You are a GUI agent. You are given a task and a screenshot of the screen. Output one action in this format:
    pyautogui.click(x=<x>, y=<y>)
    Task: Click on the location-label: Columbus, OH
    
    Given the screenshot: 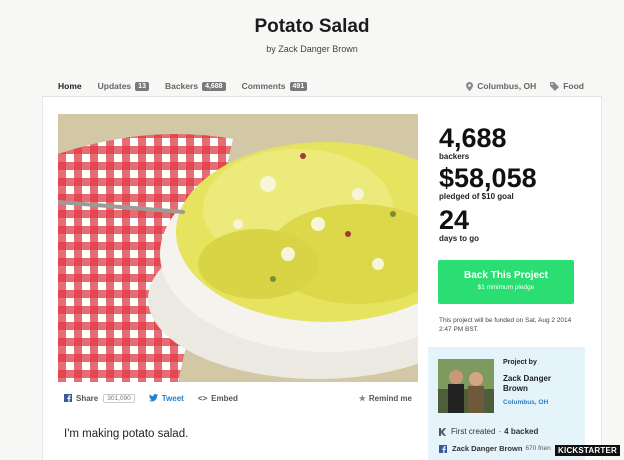 What is the action you would take?
    pyautogui.click(x=507, y=86)
    